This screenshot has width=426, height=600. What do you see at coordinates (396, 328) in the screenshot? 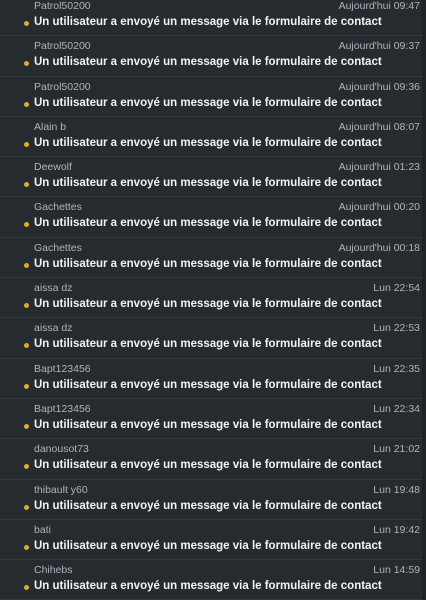
I see `notification-time: Lun 22:53` at bounding box center [396, 328].